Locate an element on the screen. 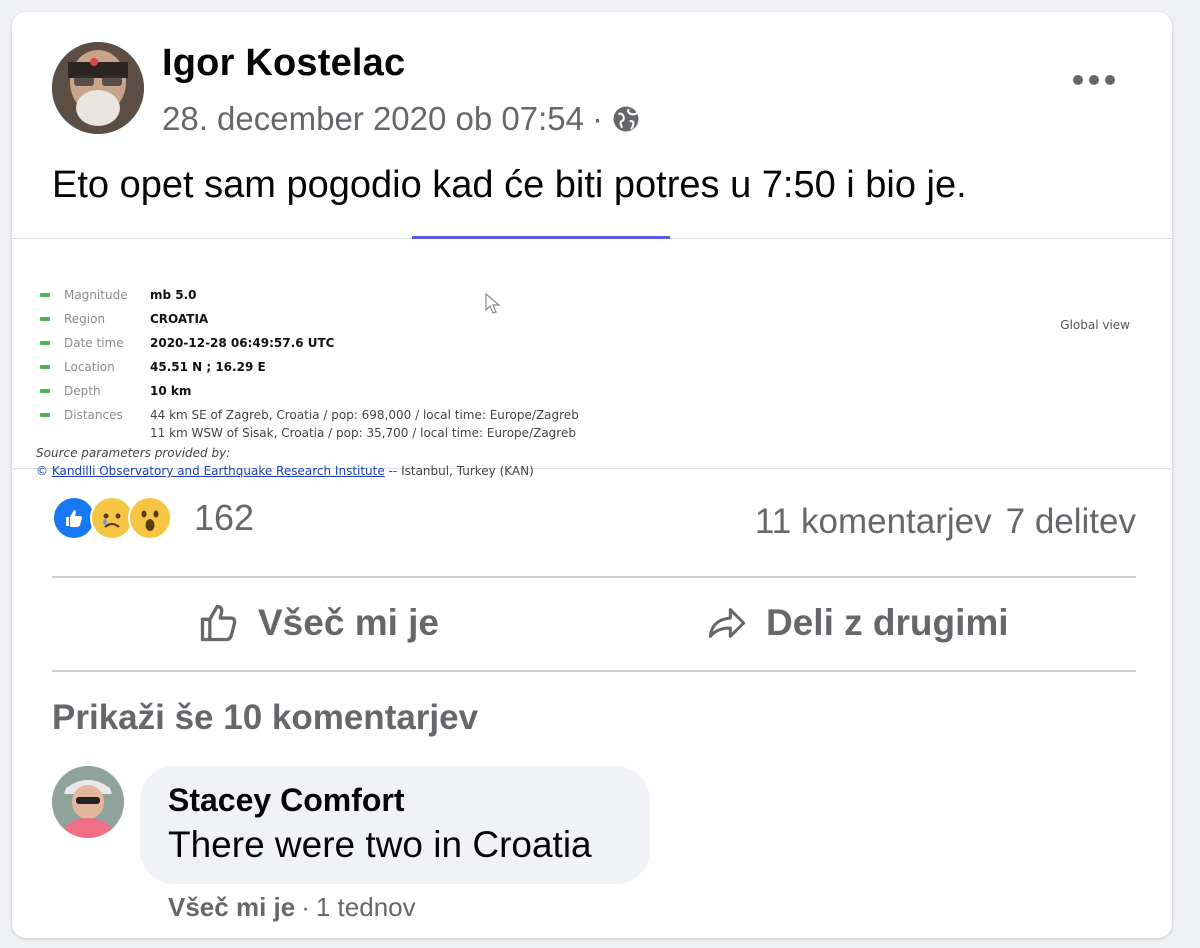 This screenshot has height=948, width=1200. post-stats: 11 komentarjev 7 delitev is located at coordinates (945, 522).